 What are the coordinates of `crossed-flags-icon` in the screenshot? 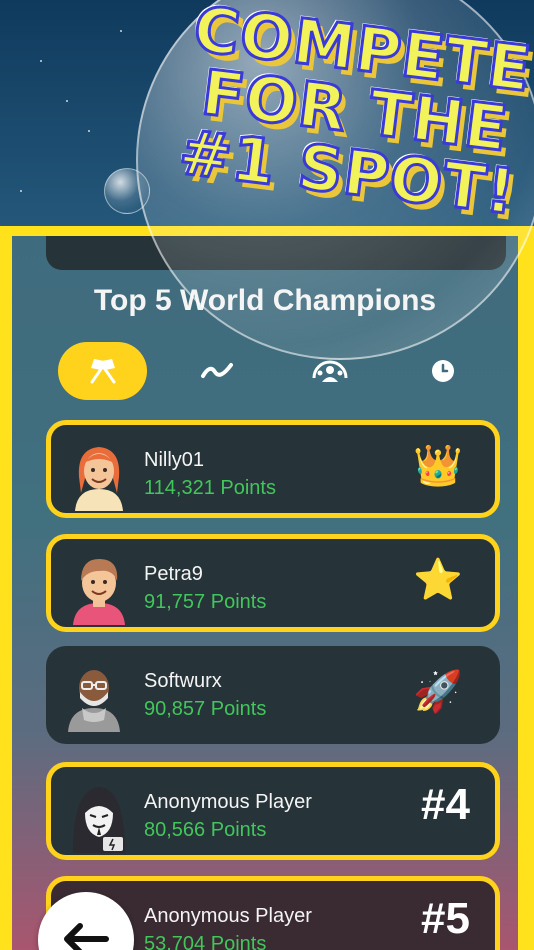 It's located at (102, 371).